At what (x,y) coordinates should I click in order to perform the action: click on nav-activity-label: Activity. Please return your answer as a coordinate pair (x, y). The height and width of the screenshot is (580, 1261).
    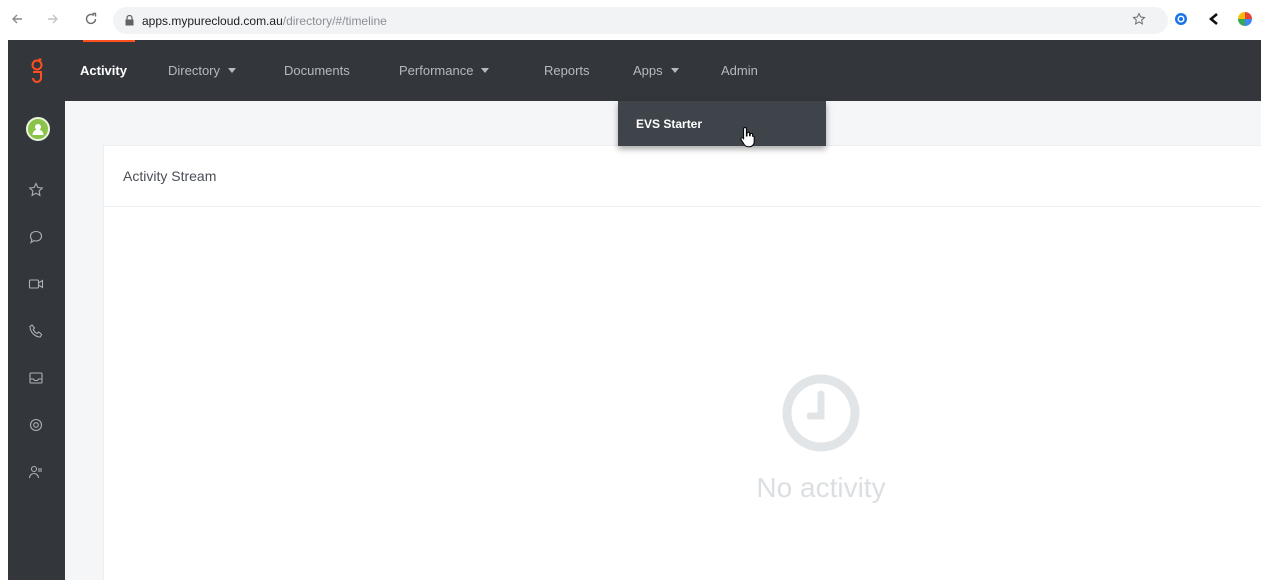
    Looking at the image, I should click on (103, 70).